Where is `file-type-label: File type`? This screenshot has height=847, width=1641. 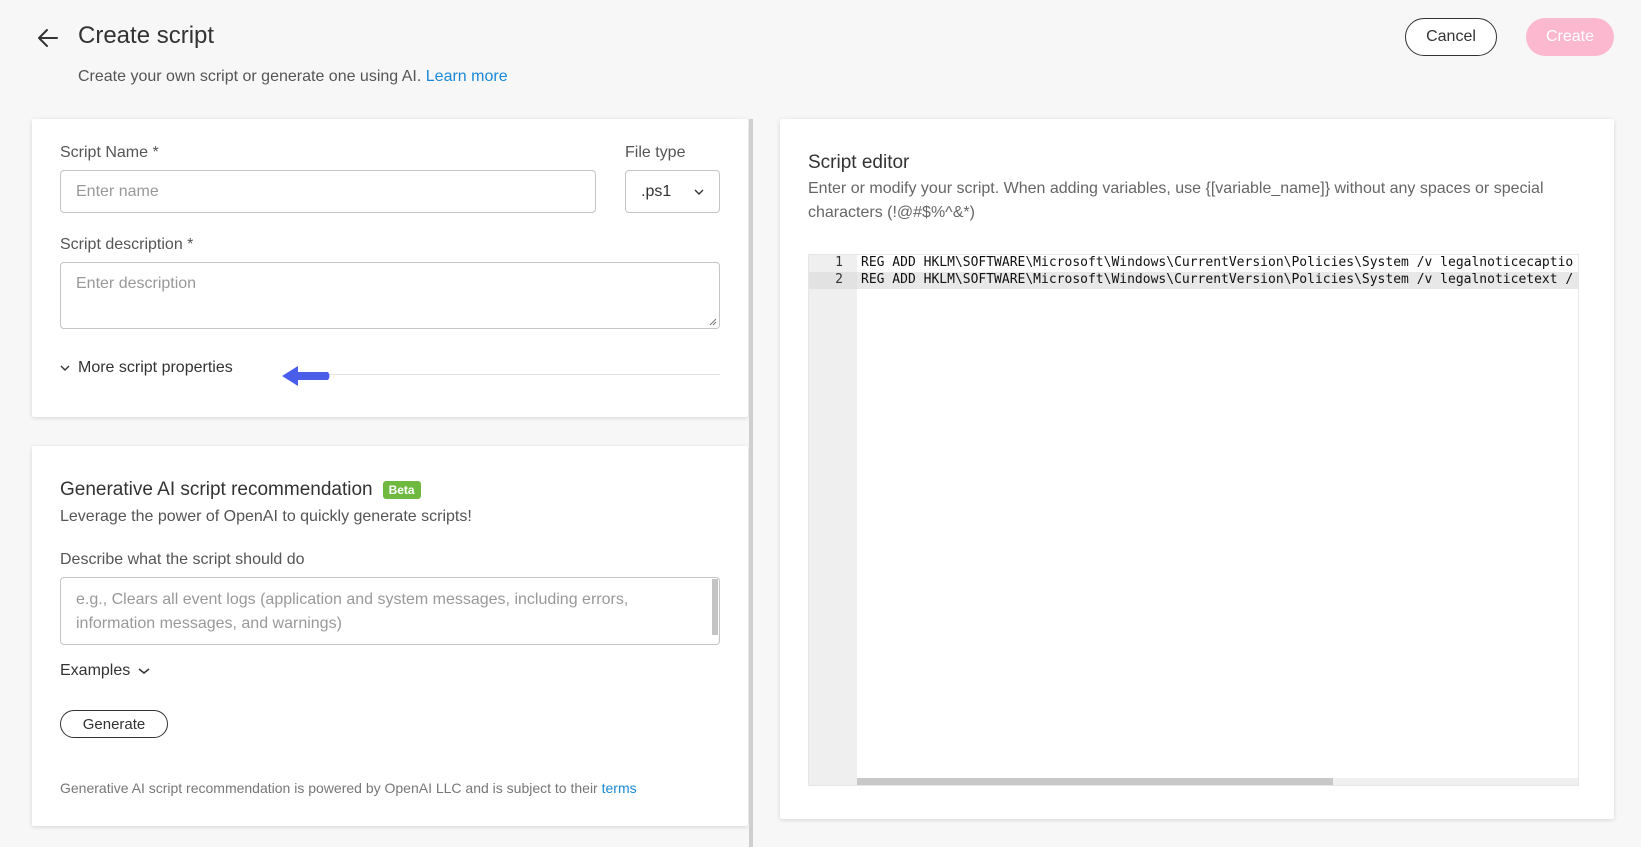 file-type-label: File type is located at coordinates (655, 152).